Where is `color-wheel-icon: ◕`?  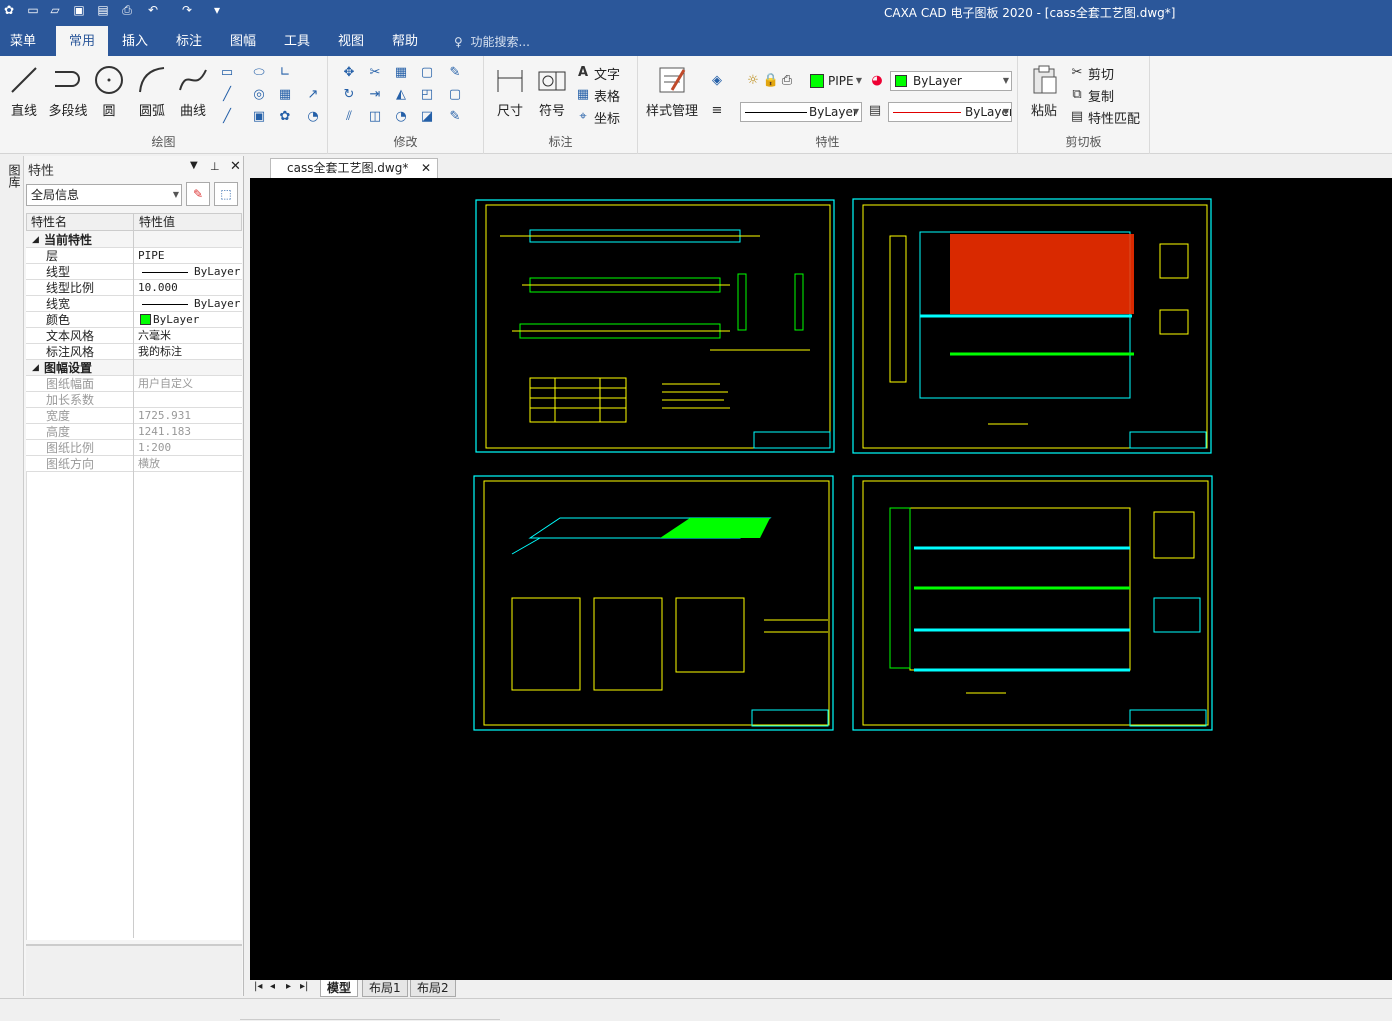
color-wheel-icon: ◕ is located at coordinates (877, 81).